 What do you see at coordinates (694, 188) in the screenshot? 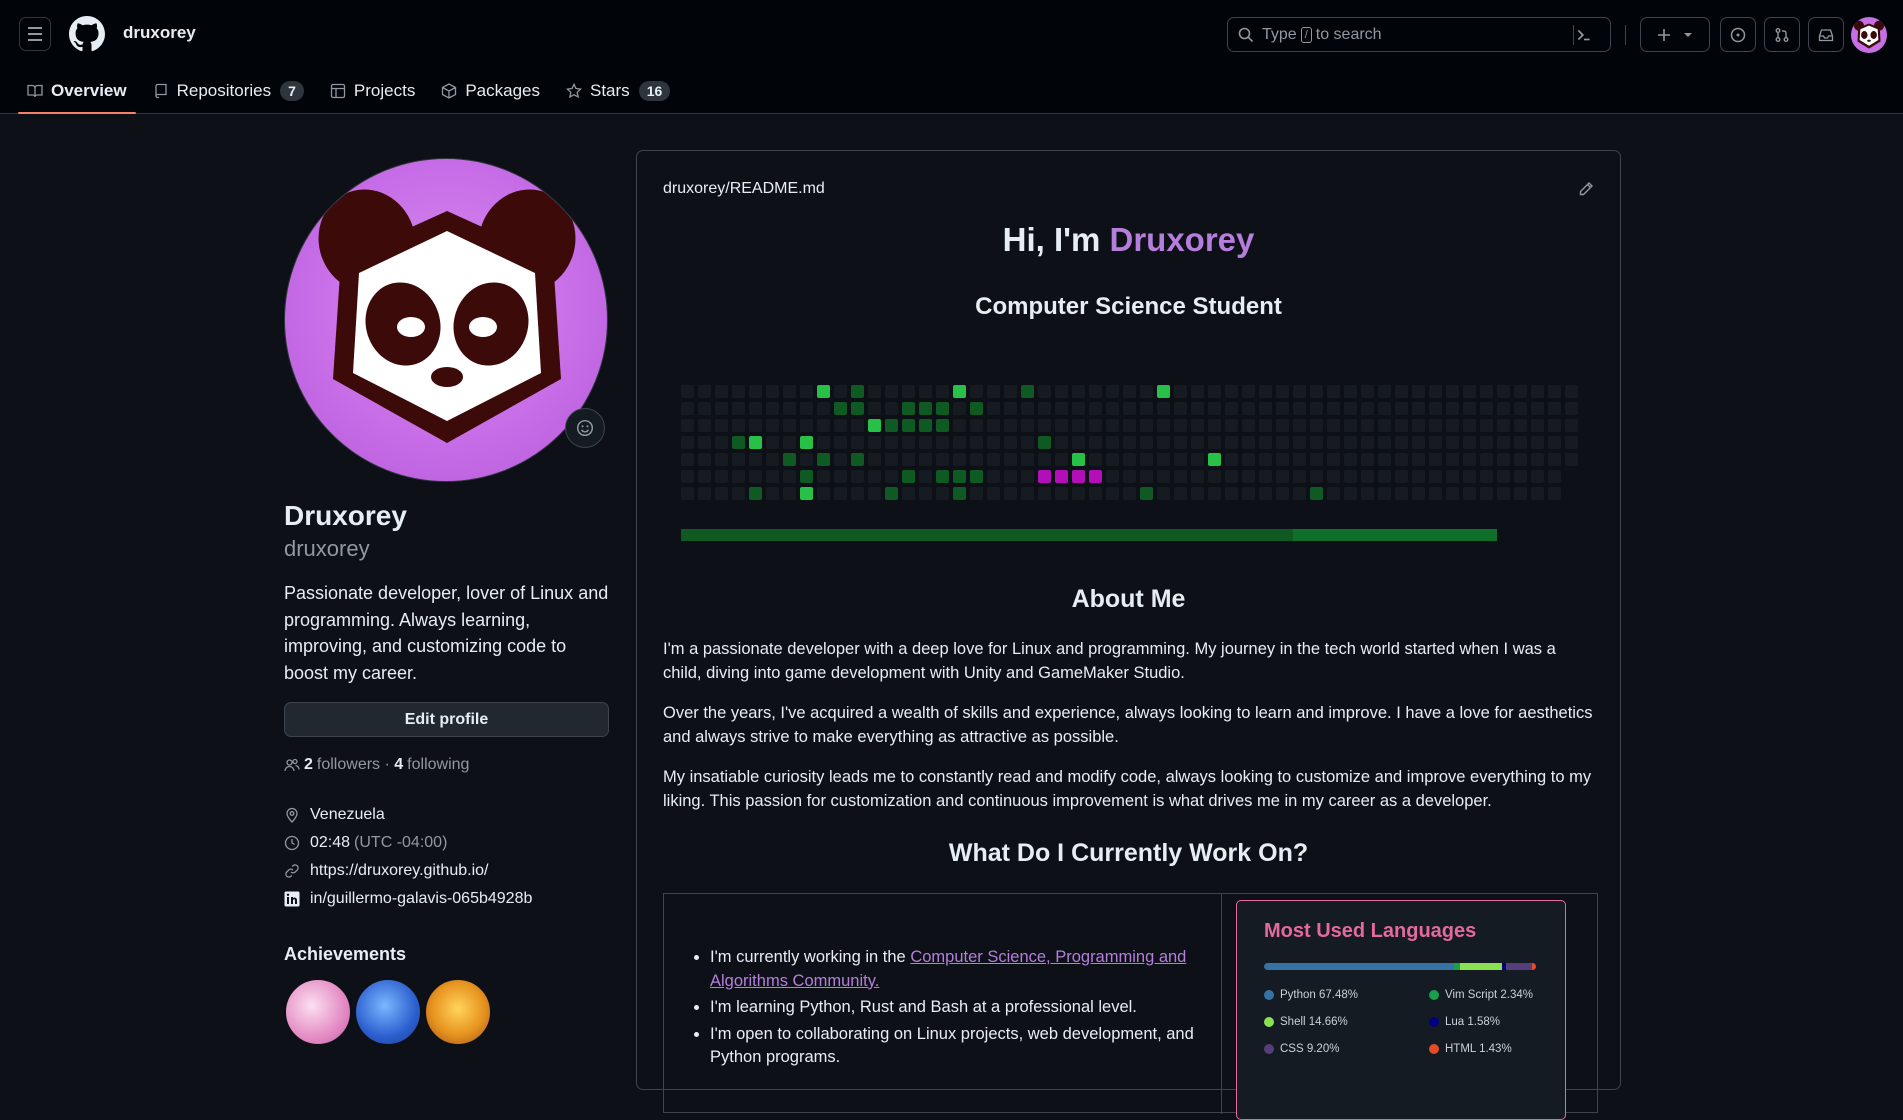
I see `readme-path-user: druxorey` at bounding box center [694, 188].